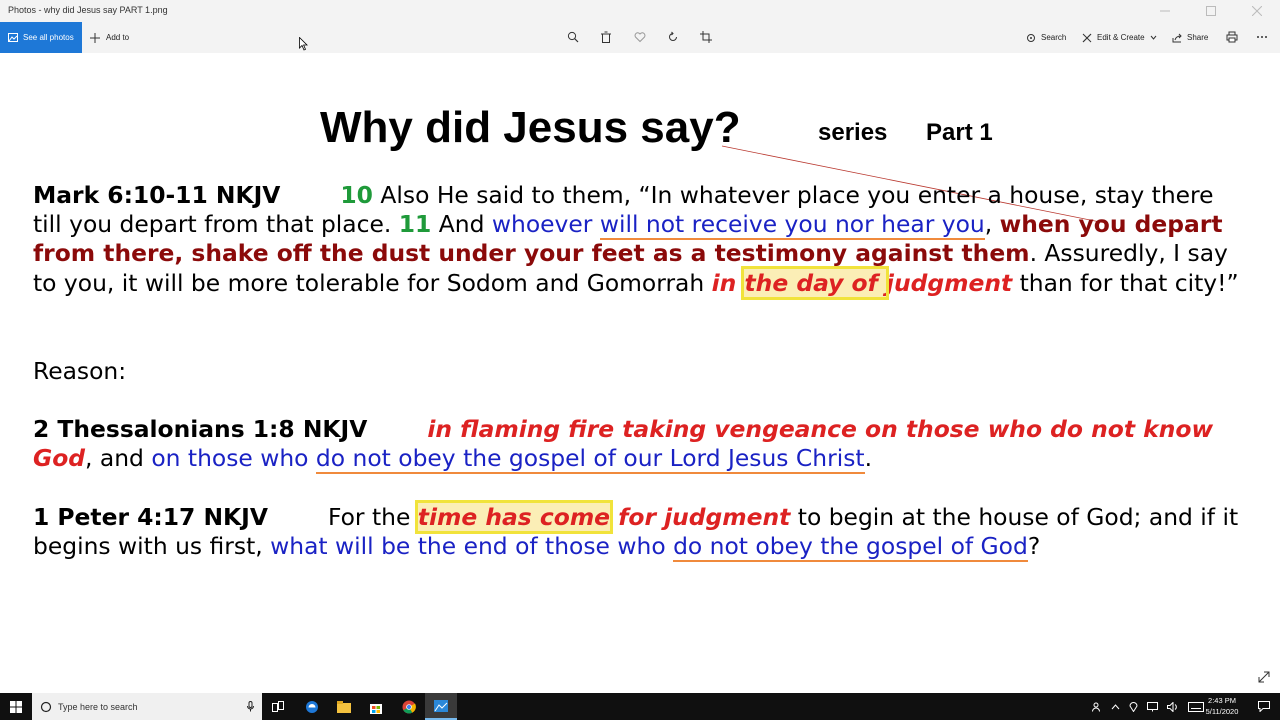 This screenshot has height=720, width=1280. Describe the element at coordinates (640, 11) in the screenshot. I see `title-bar: Photos - why did Jesus say PART 1.png` at that location.